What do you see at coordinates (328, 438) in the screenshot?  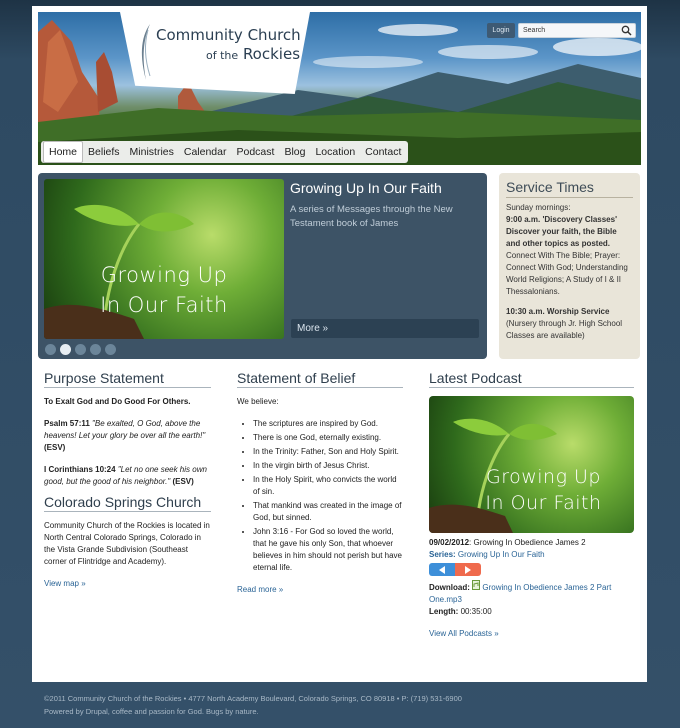 I see `belief-item: There is one God, eternally existing.` at bounding box center [328, 438].